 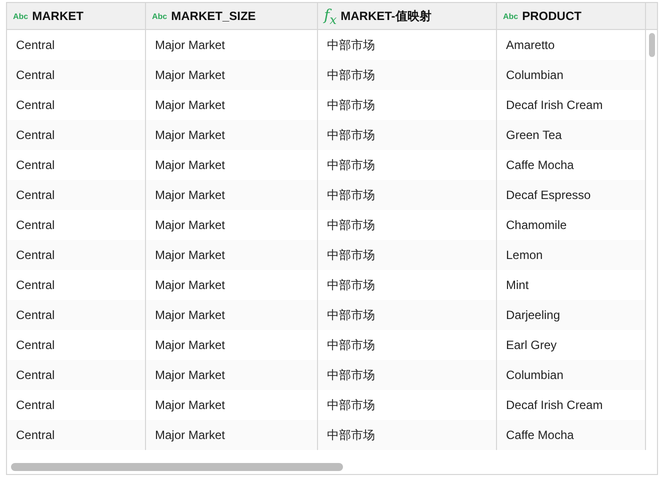 I want to click on table-cell: Amaretto, so click(x=530, y=45).